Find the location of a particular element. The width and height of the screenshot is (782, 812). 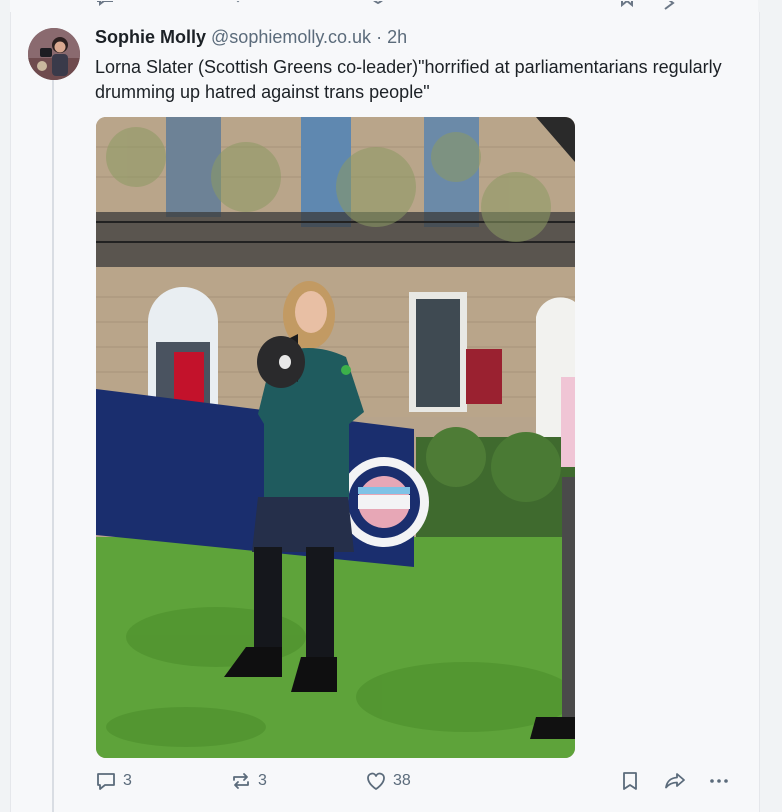

avatar is located at coordinates (54, 54).